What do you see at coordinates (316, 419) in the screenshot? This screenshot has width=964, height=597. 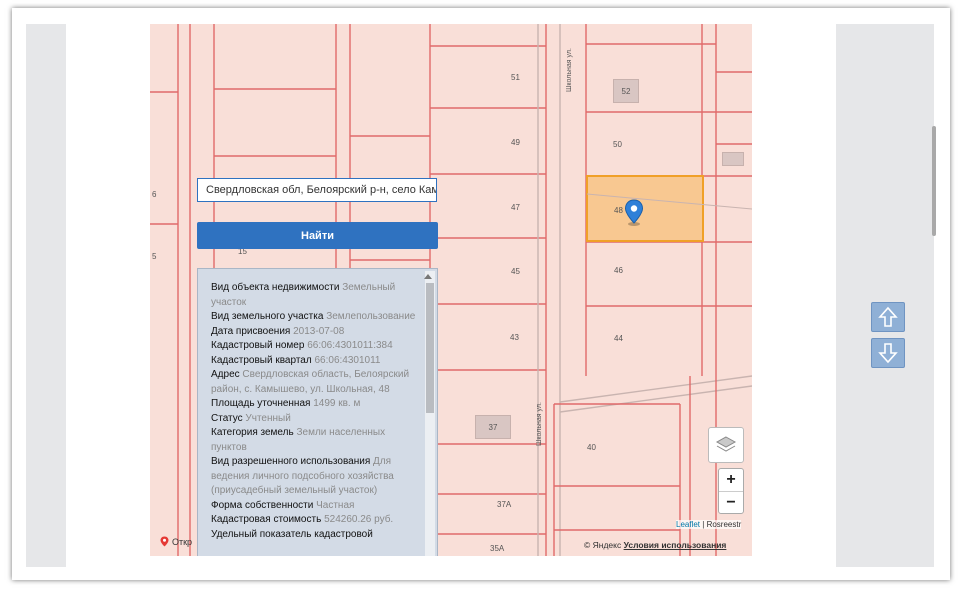 I see `info-row: Статус Учтенный` at bounding box center [316, 419].